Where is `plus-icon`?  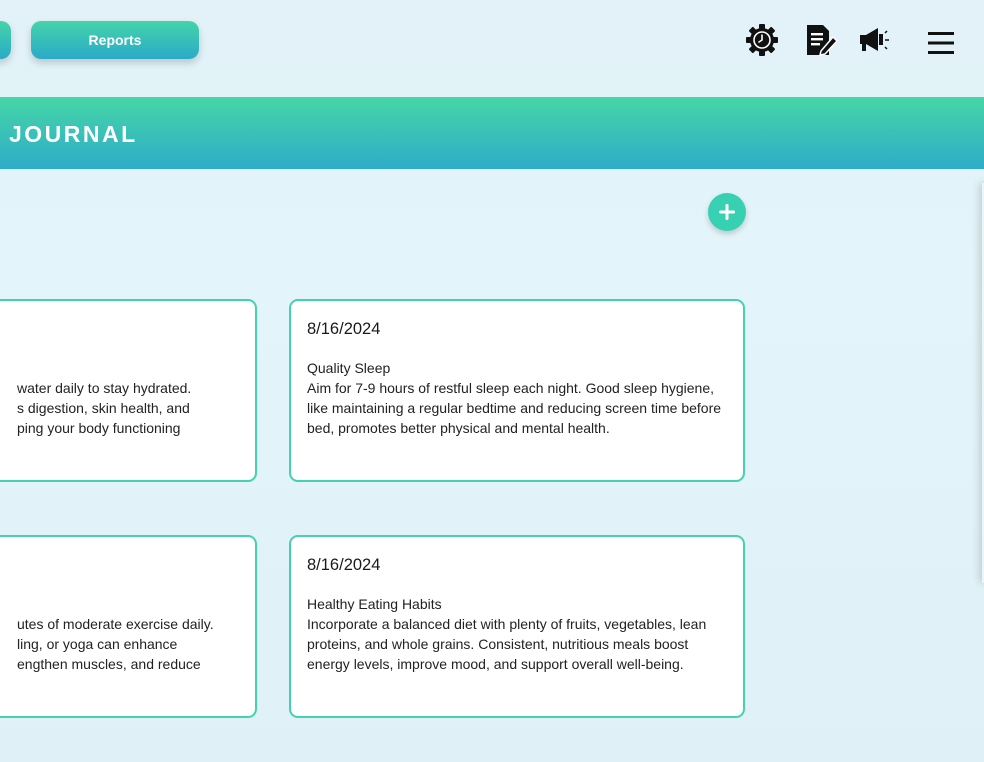
plus-icon is located at coordinates (727, 212).